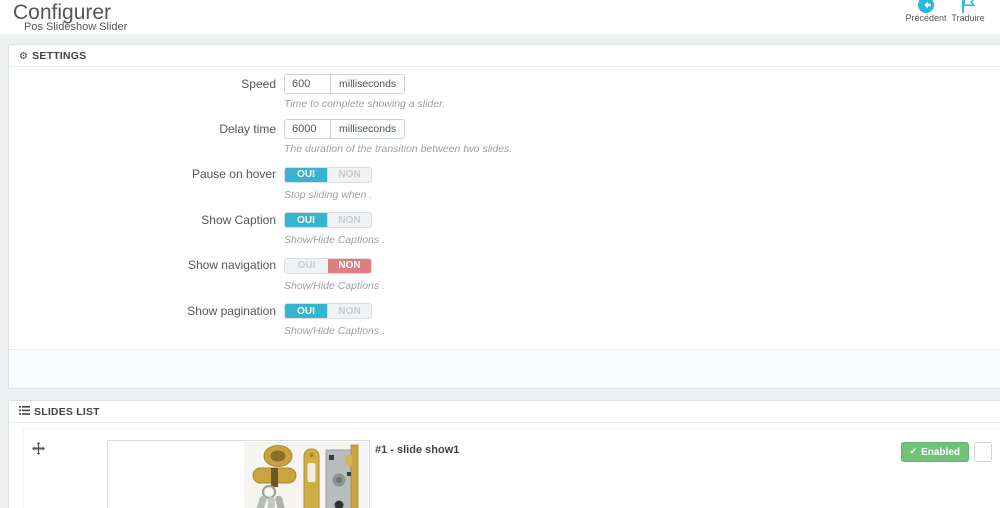 The height and width of the screenshot is (508, 1000). Describe the element at coordinates (349, 265) in the screenshot. I see `show-navigation-non: NON` at that location.